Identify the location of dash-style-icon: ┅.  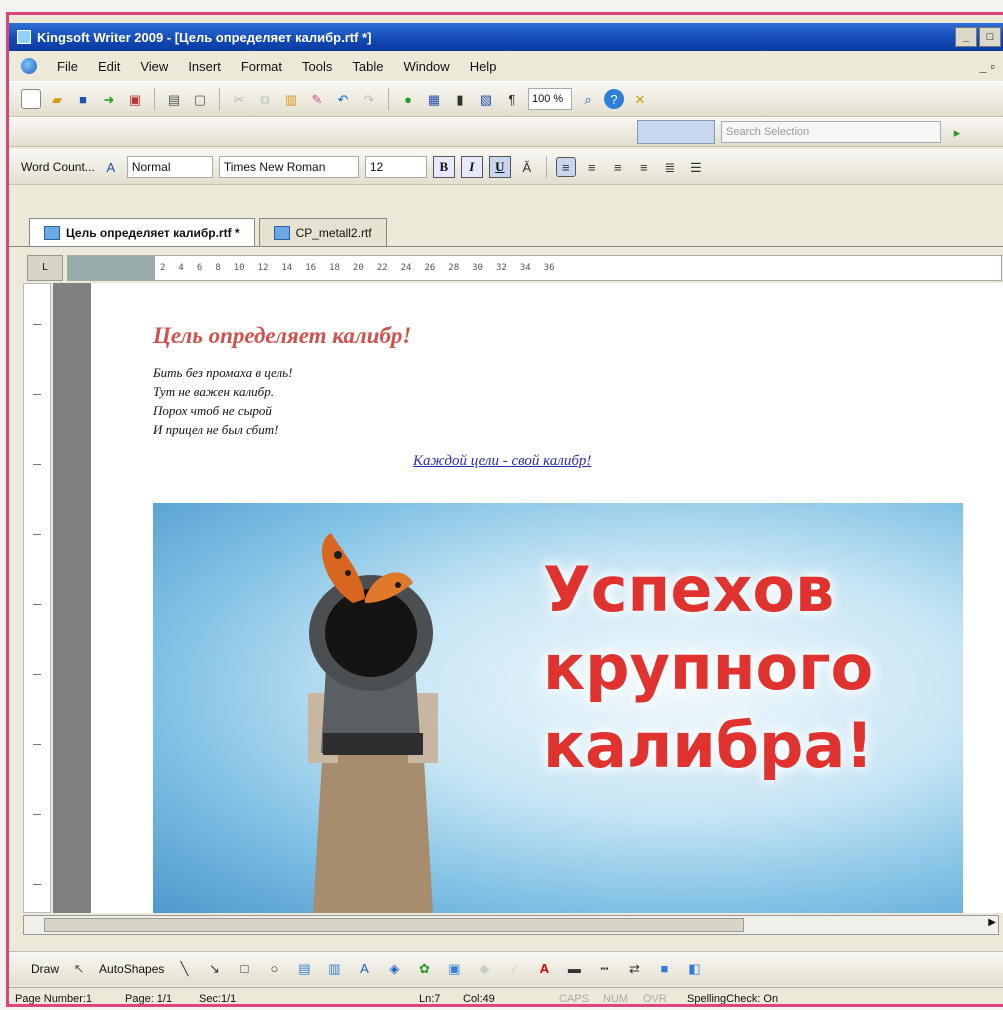
(604, 969).